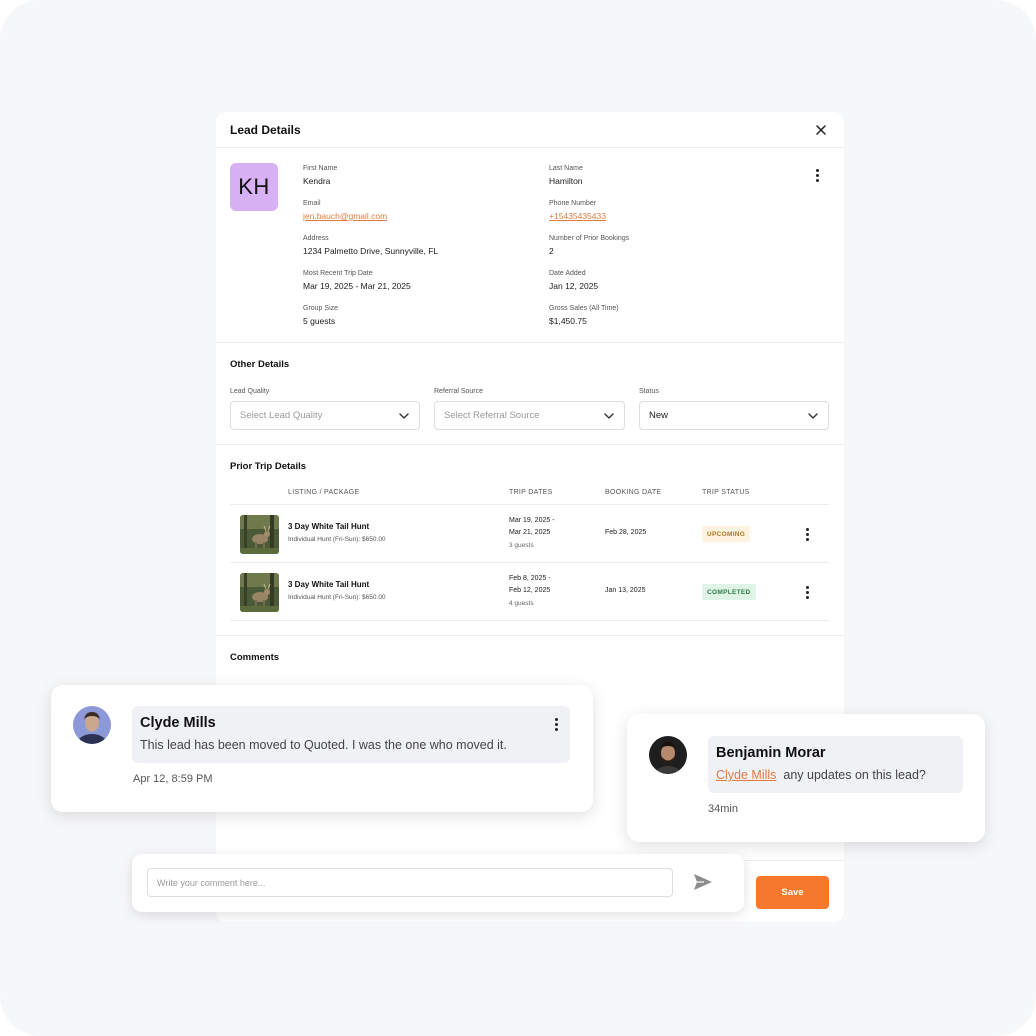  What do you see at coordinates (551, 251) in the screenshot?
I see `prior-bookings-value: 2` at bounding box center [551, 251].